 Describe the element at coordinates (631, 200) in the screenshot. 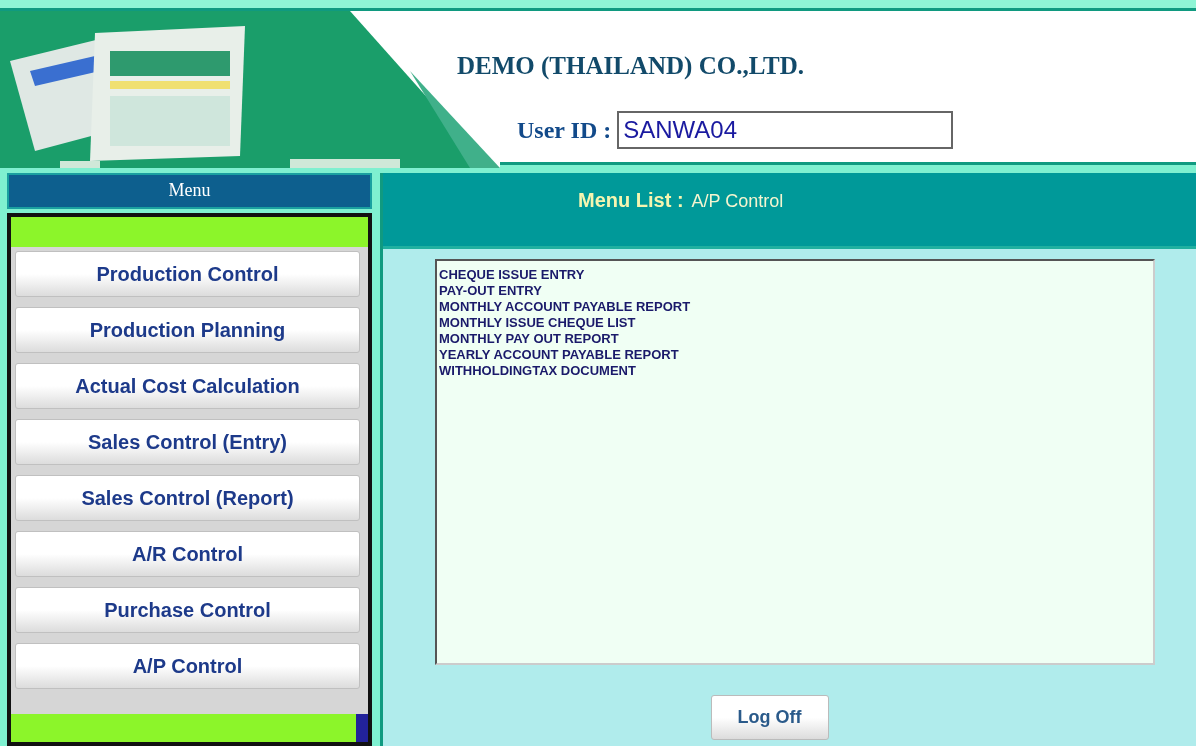

I see `menu-list-label: Menu List :` at that location.